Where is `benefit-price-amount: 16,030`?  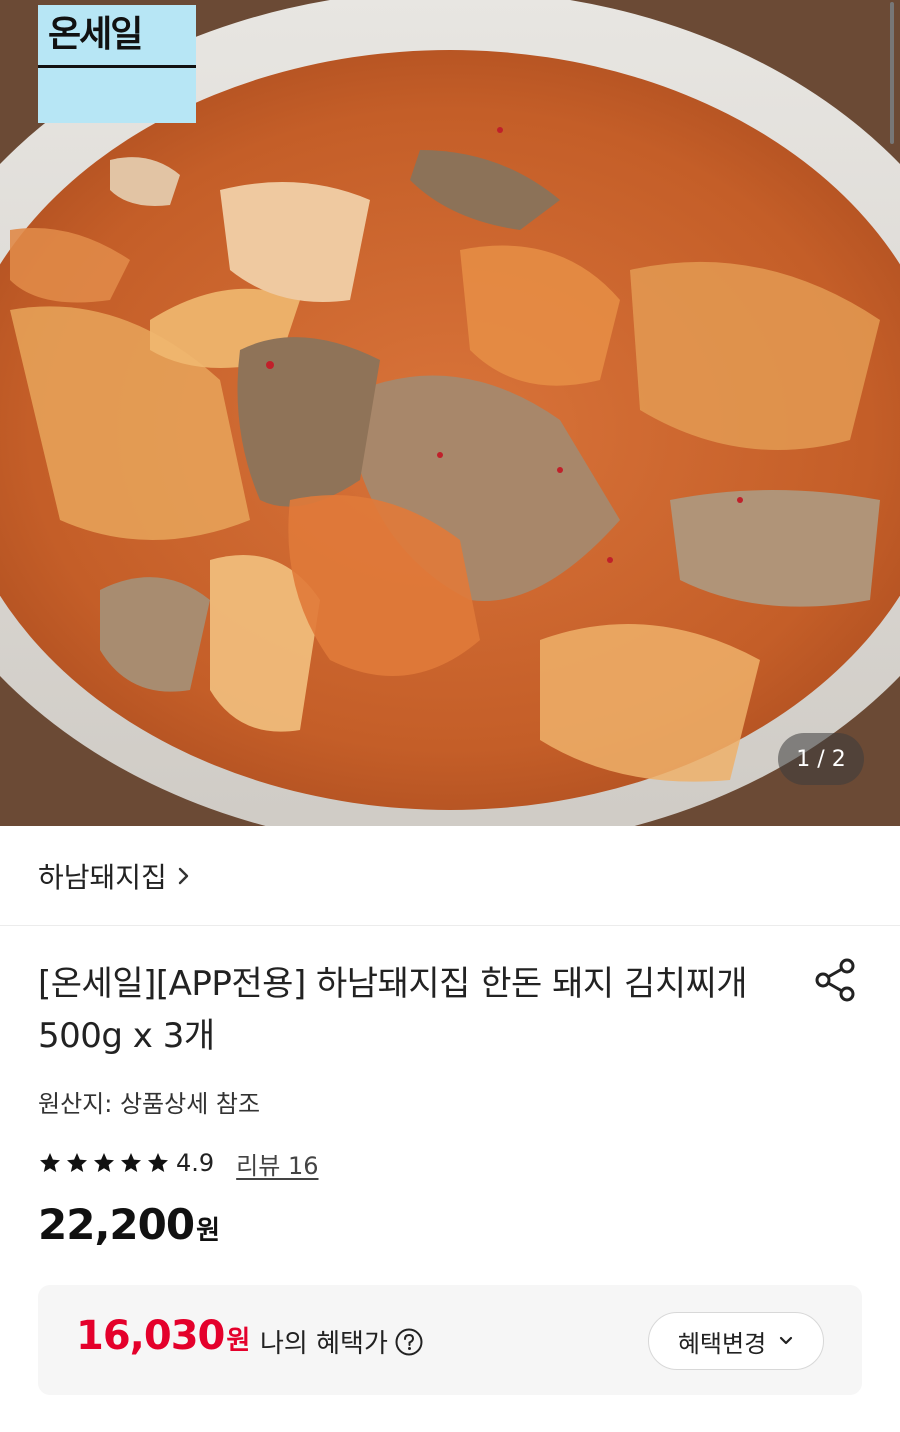 benefit-price-amount: 16,030 is located at coordinates (150, 1336).